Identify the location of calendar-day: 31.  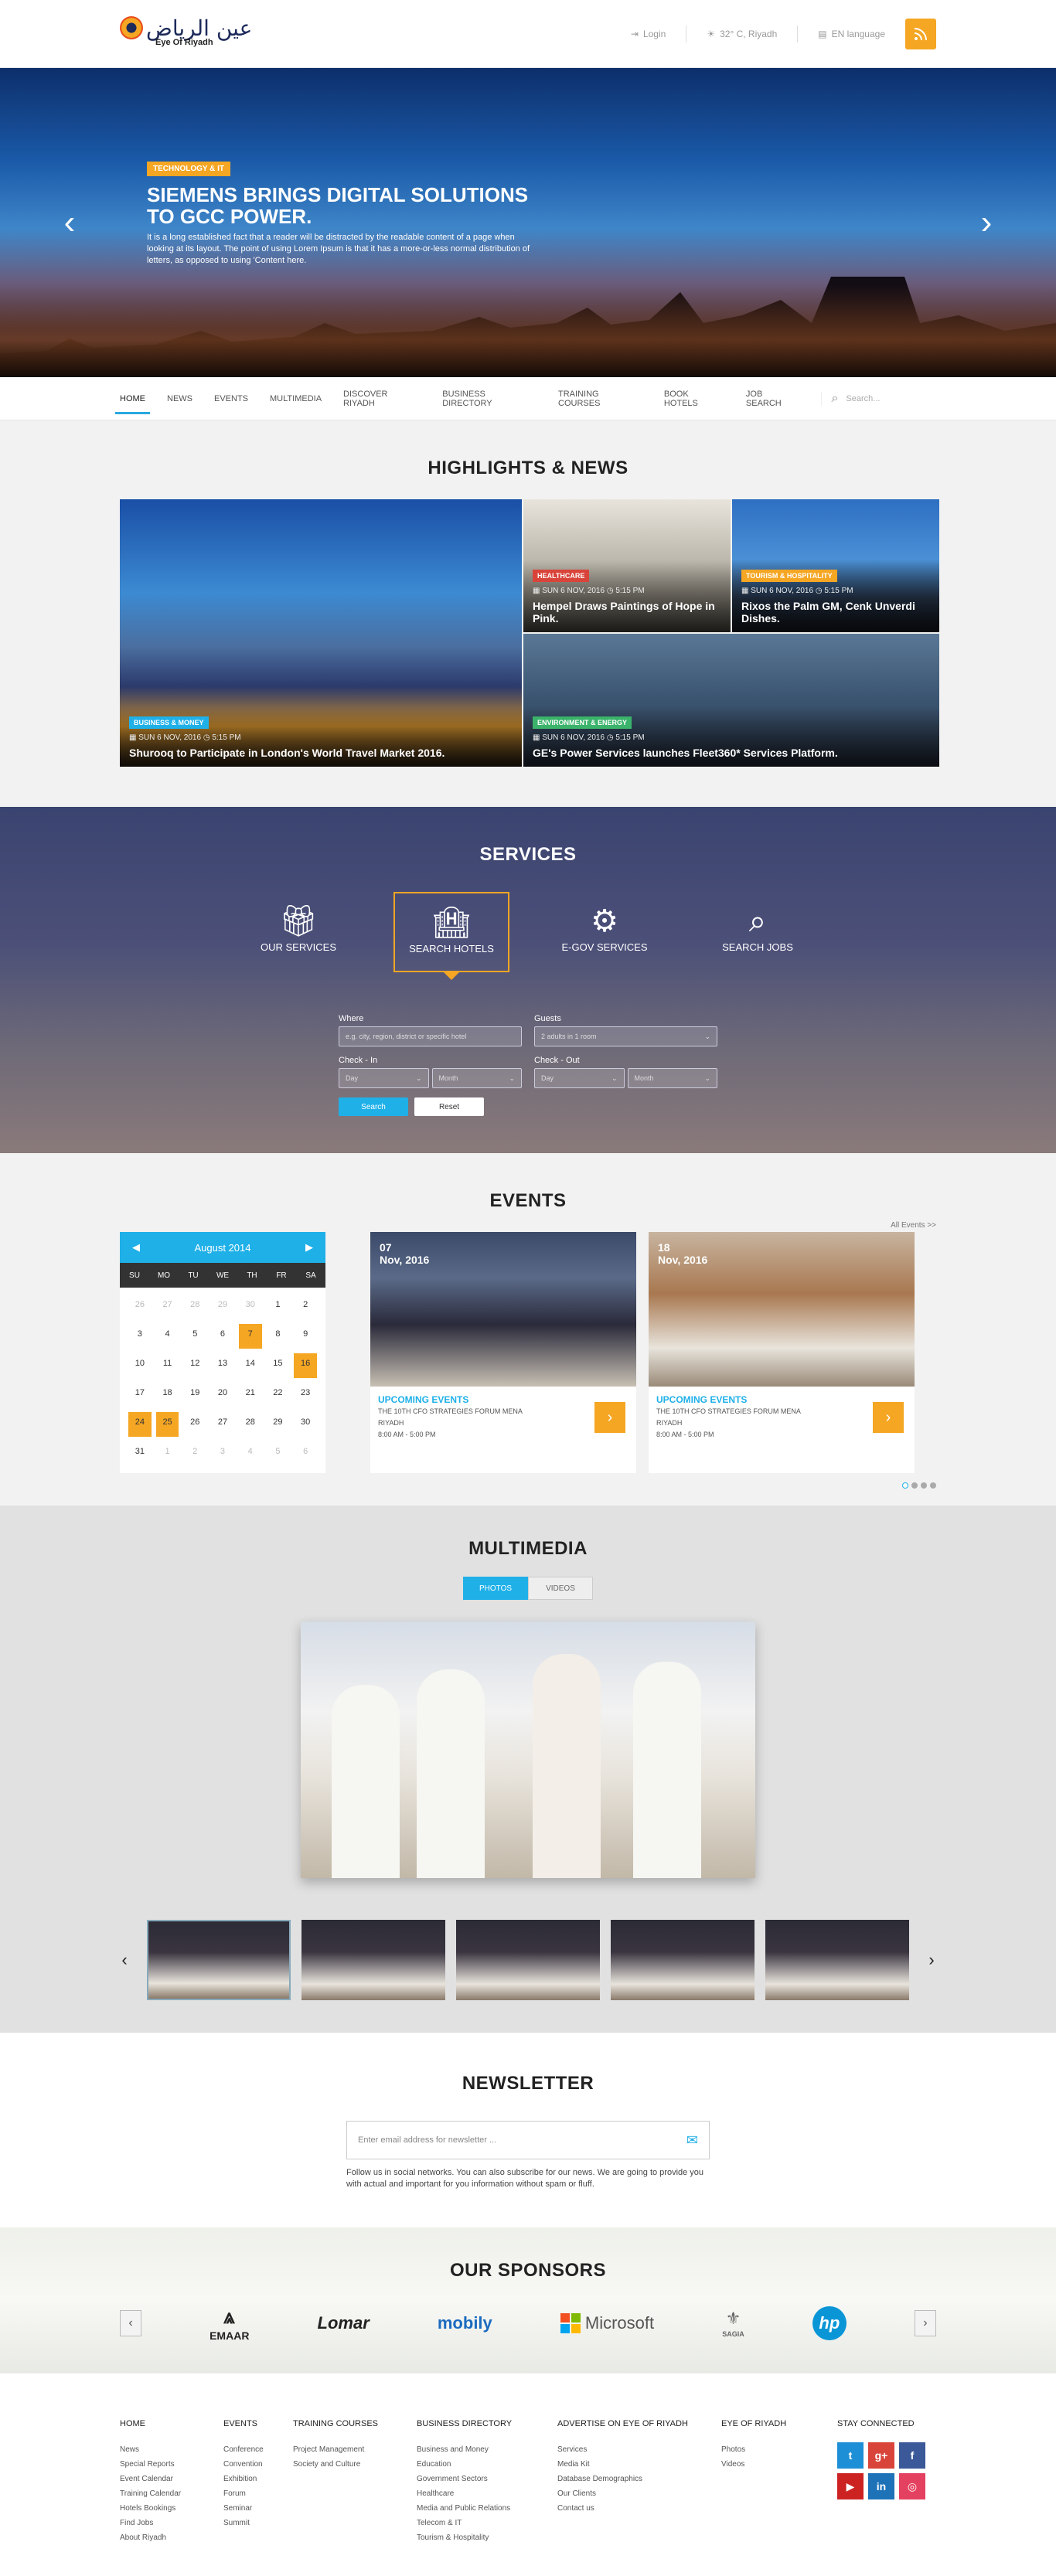
(140, 1453).